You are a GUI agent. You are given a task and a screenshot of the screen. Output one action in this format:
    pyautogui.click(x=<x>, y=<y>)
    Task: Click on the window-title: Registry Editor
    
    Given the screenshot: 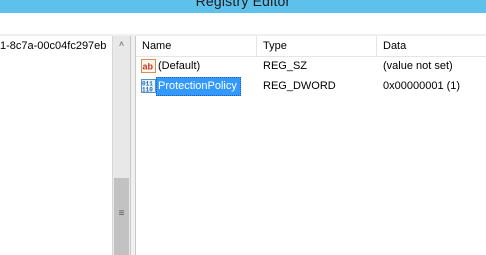 What is the action you would take?
    pyautogui.click(x=243, y=4)
    